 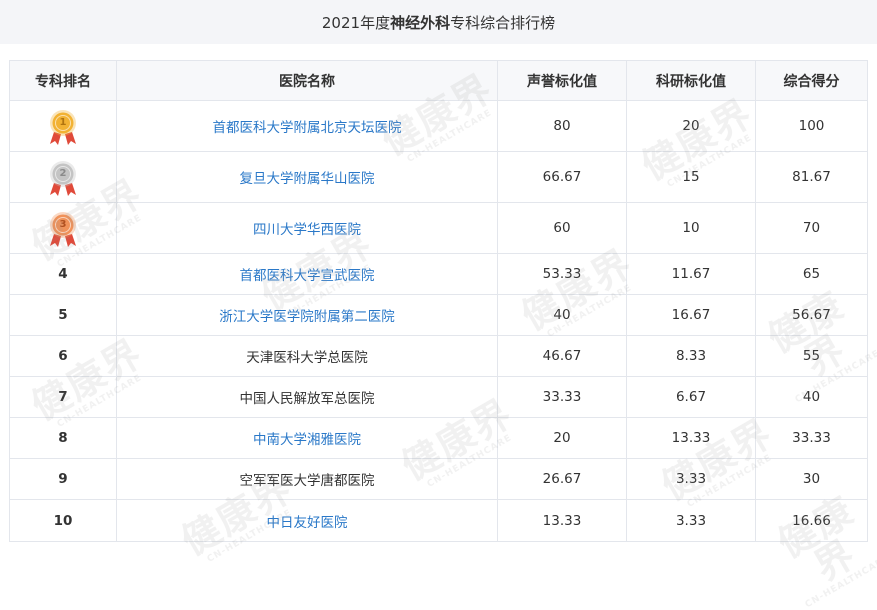 What do you see at coordinates (63, 173) in the screenshot?
I see `rank-number: 2` at bounding box center [63, 173].